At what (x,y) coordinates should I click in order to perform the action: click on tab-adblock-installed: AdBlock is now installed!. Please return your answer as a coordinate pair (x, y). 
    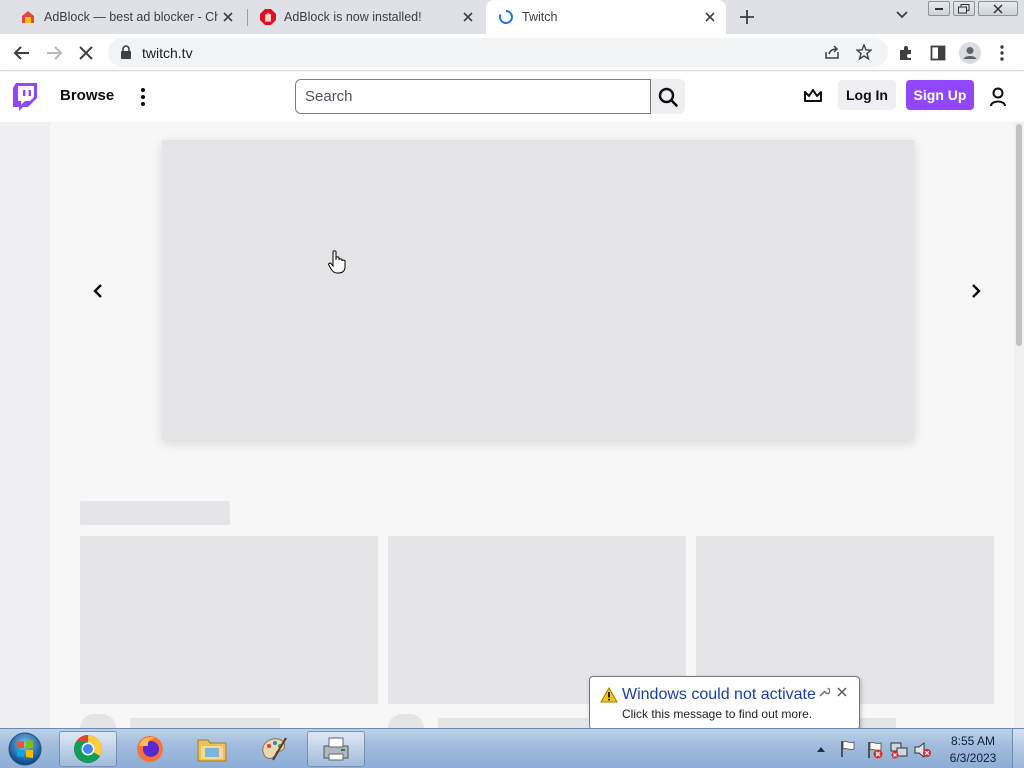
    Looking at the image, I should click on (366, 17).